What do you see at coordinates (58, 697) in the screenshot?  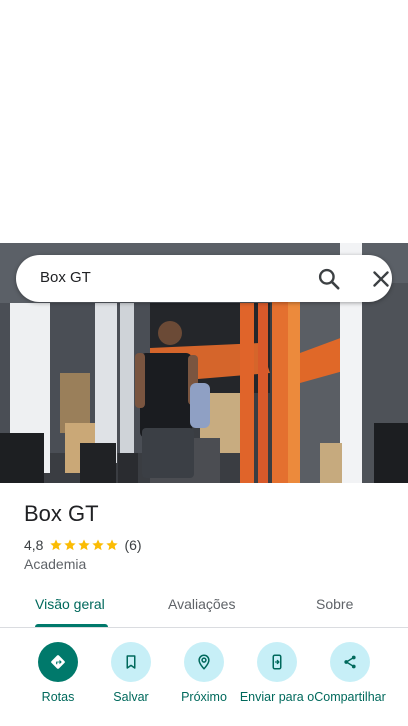 I see `directions-label: Rotas` at bounding box center [58, 697].